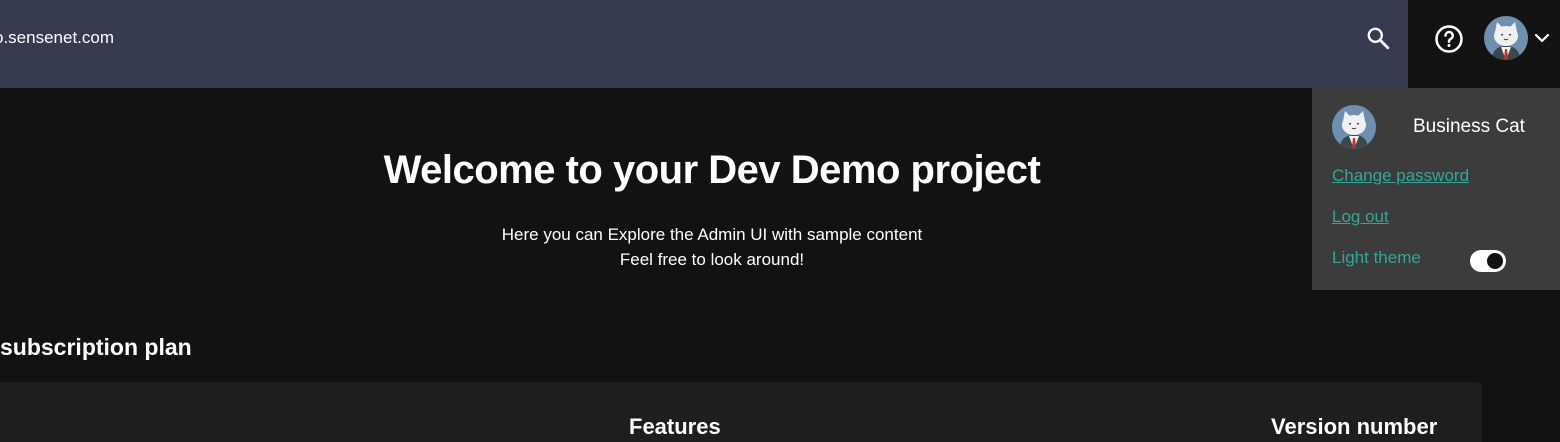 Image resolution: width=1560 pixels, height=442 pixels. What do you see at coordinates (1469, 126) in the screenshot?
I see `user-display-name: Business Cat` at bounding box center [1469, 126].